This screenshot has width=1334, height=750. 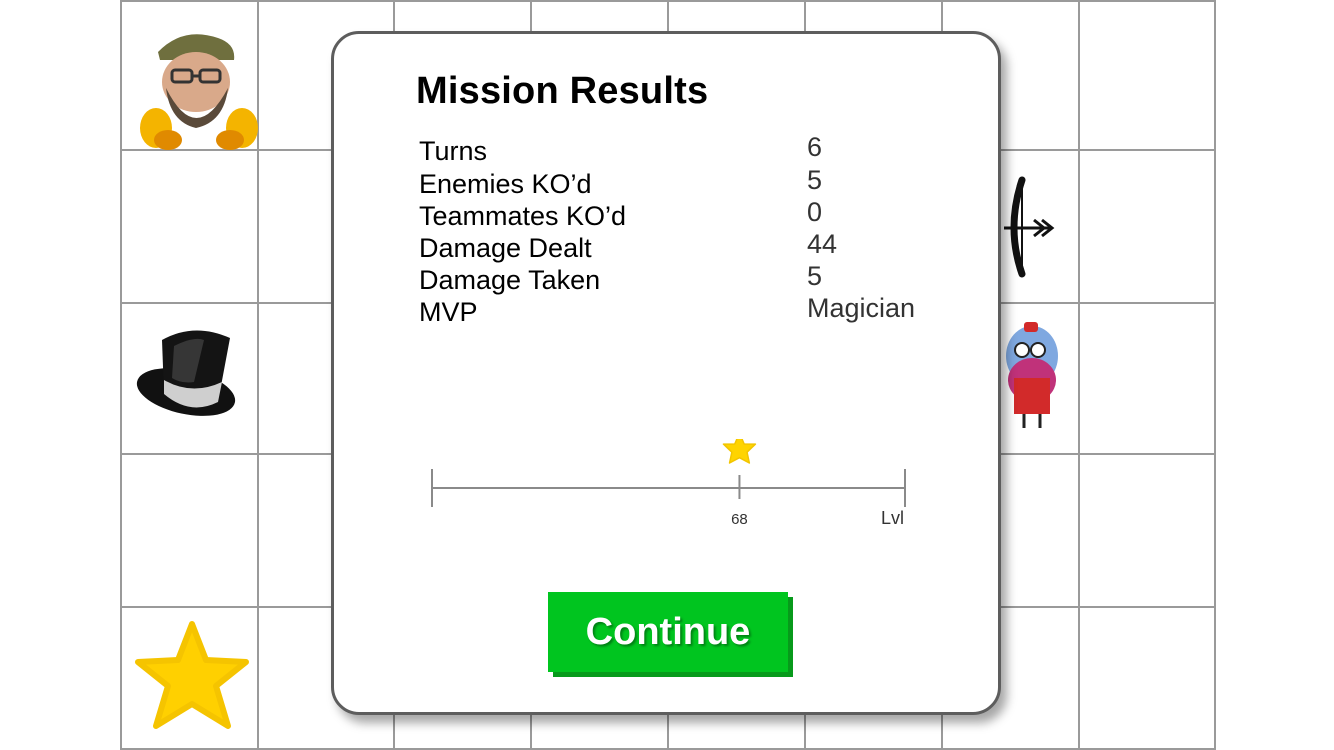 I want to click on stat-row-damage-dealt: Damage Dealt 44, so click(x=679, y=247).